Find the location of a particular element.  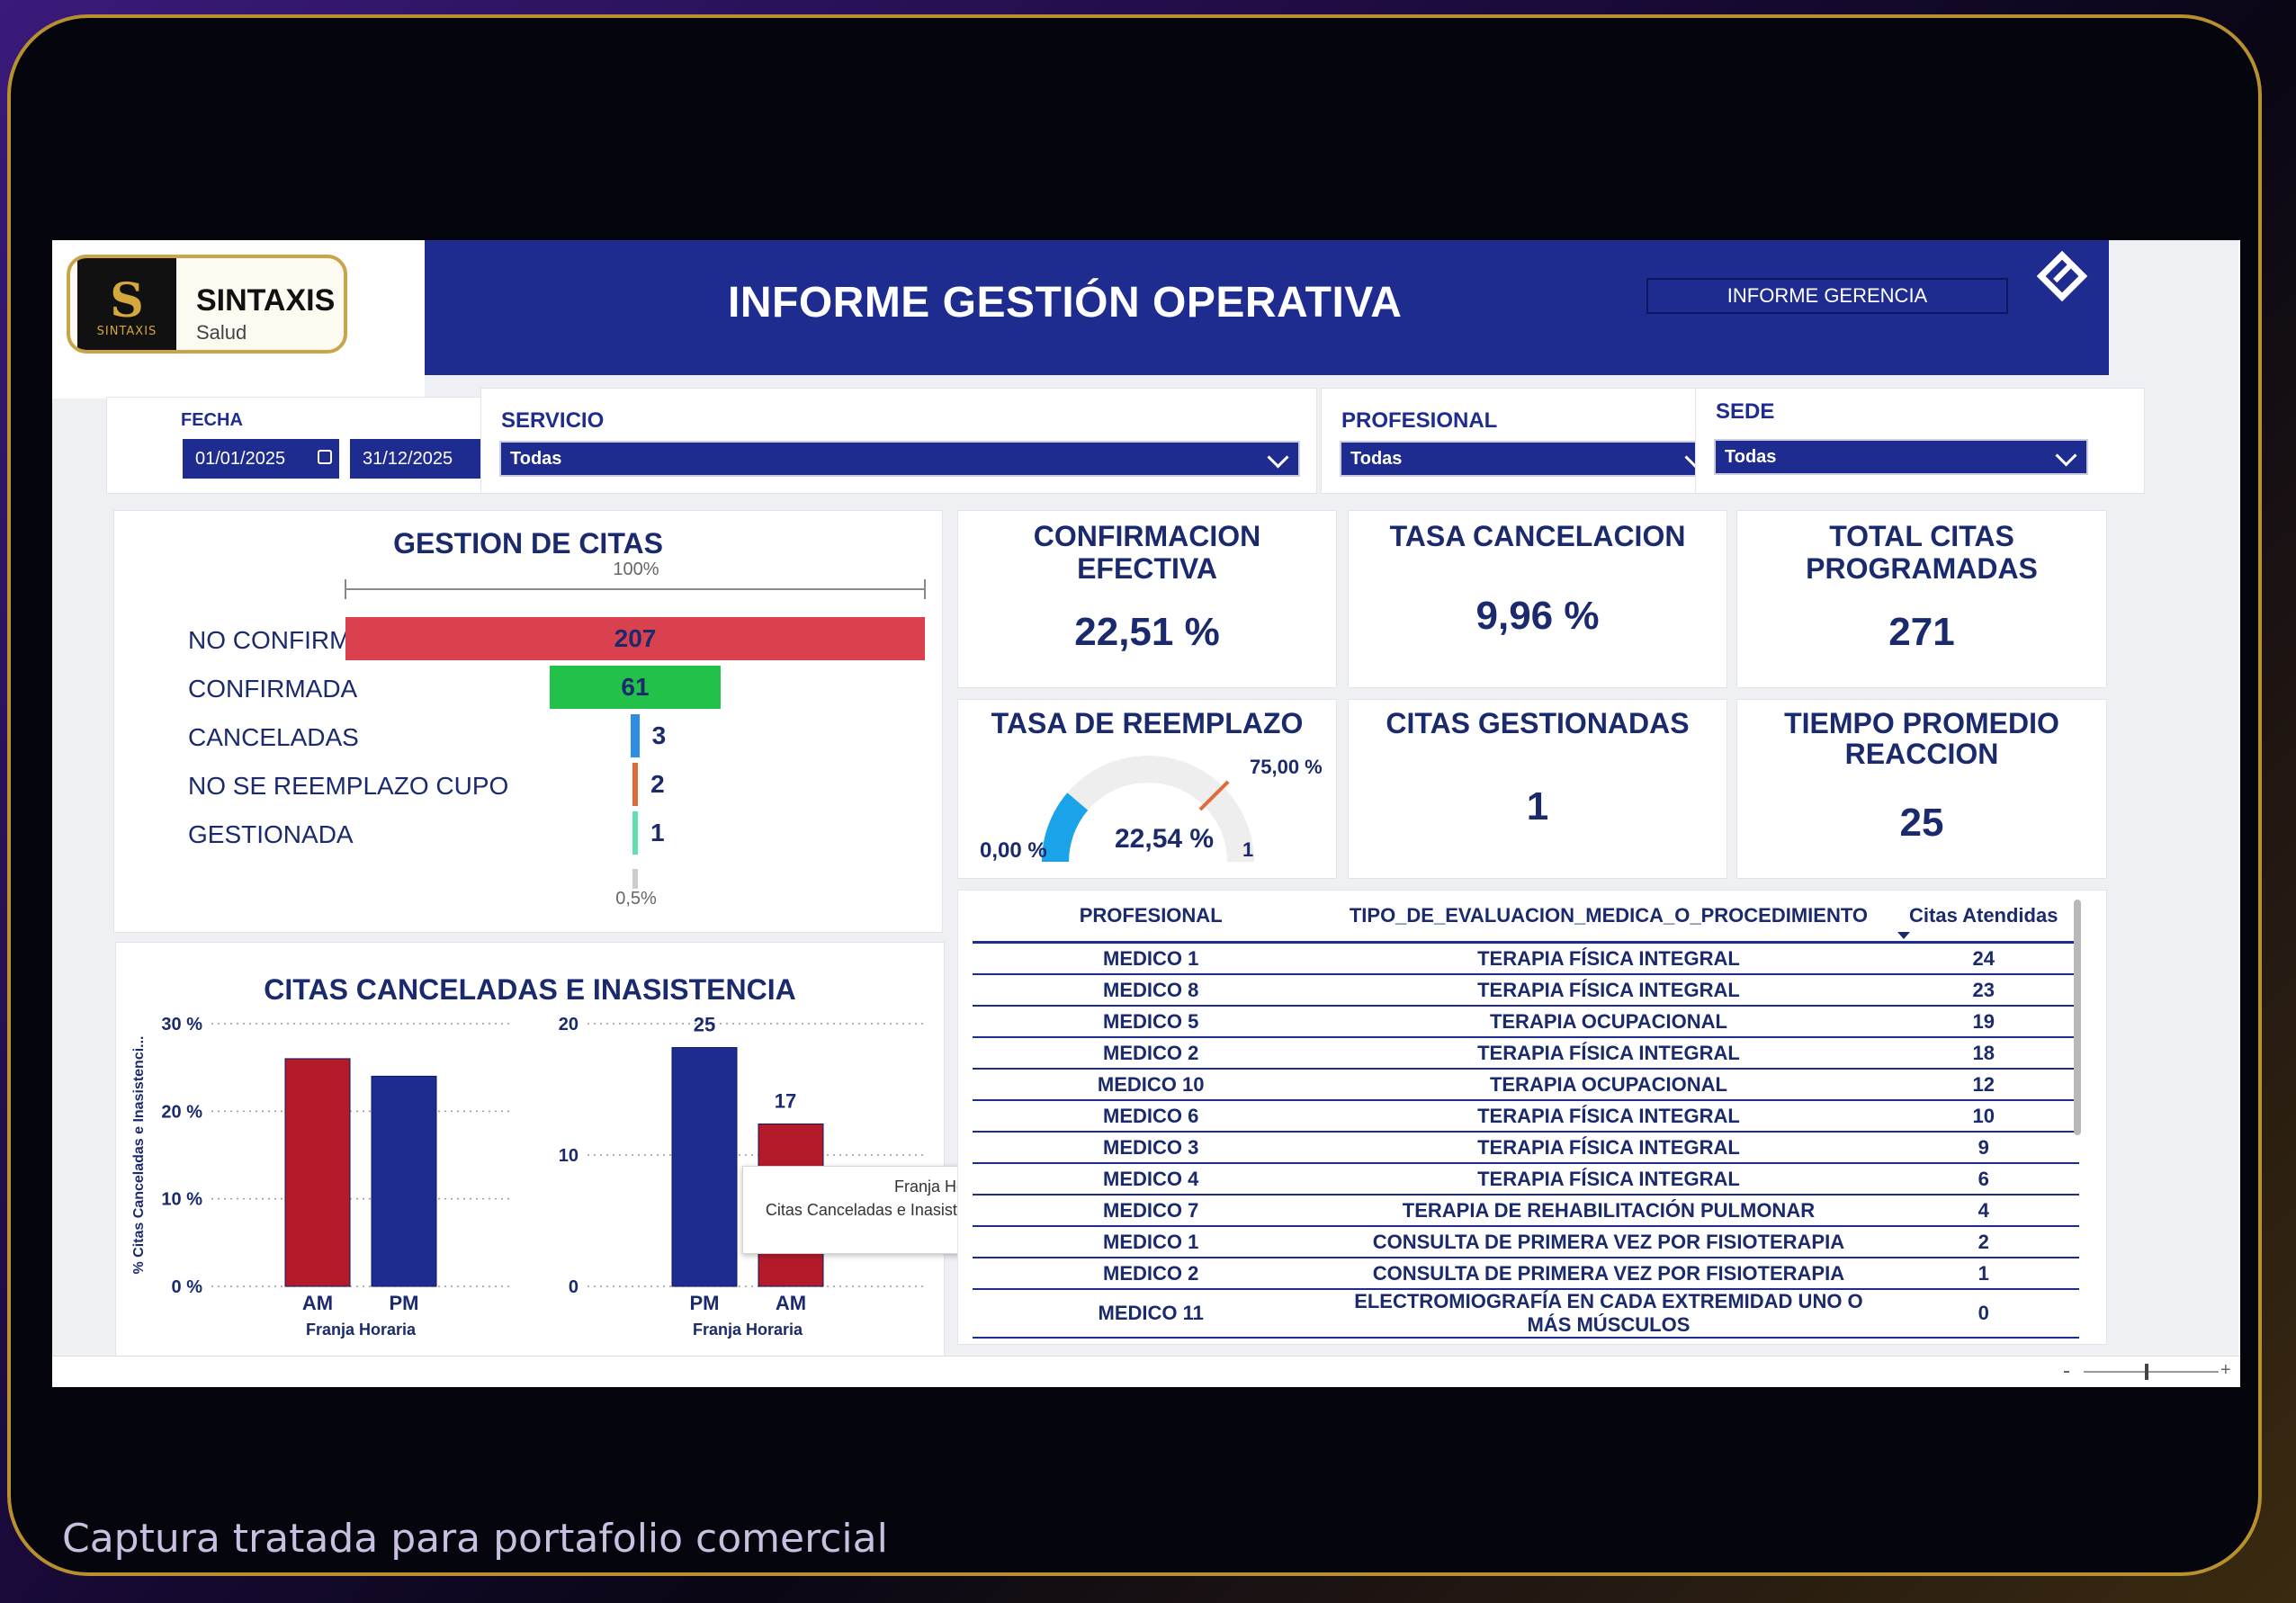

page-title: INFORME GESTIÓN OPERATIVA is located at coordinates (1065, 303).